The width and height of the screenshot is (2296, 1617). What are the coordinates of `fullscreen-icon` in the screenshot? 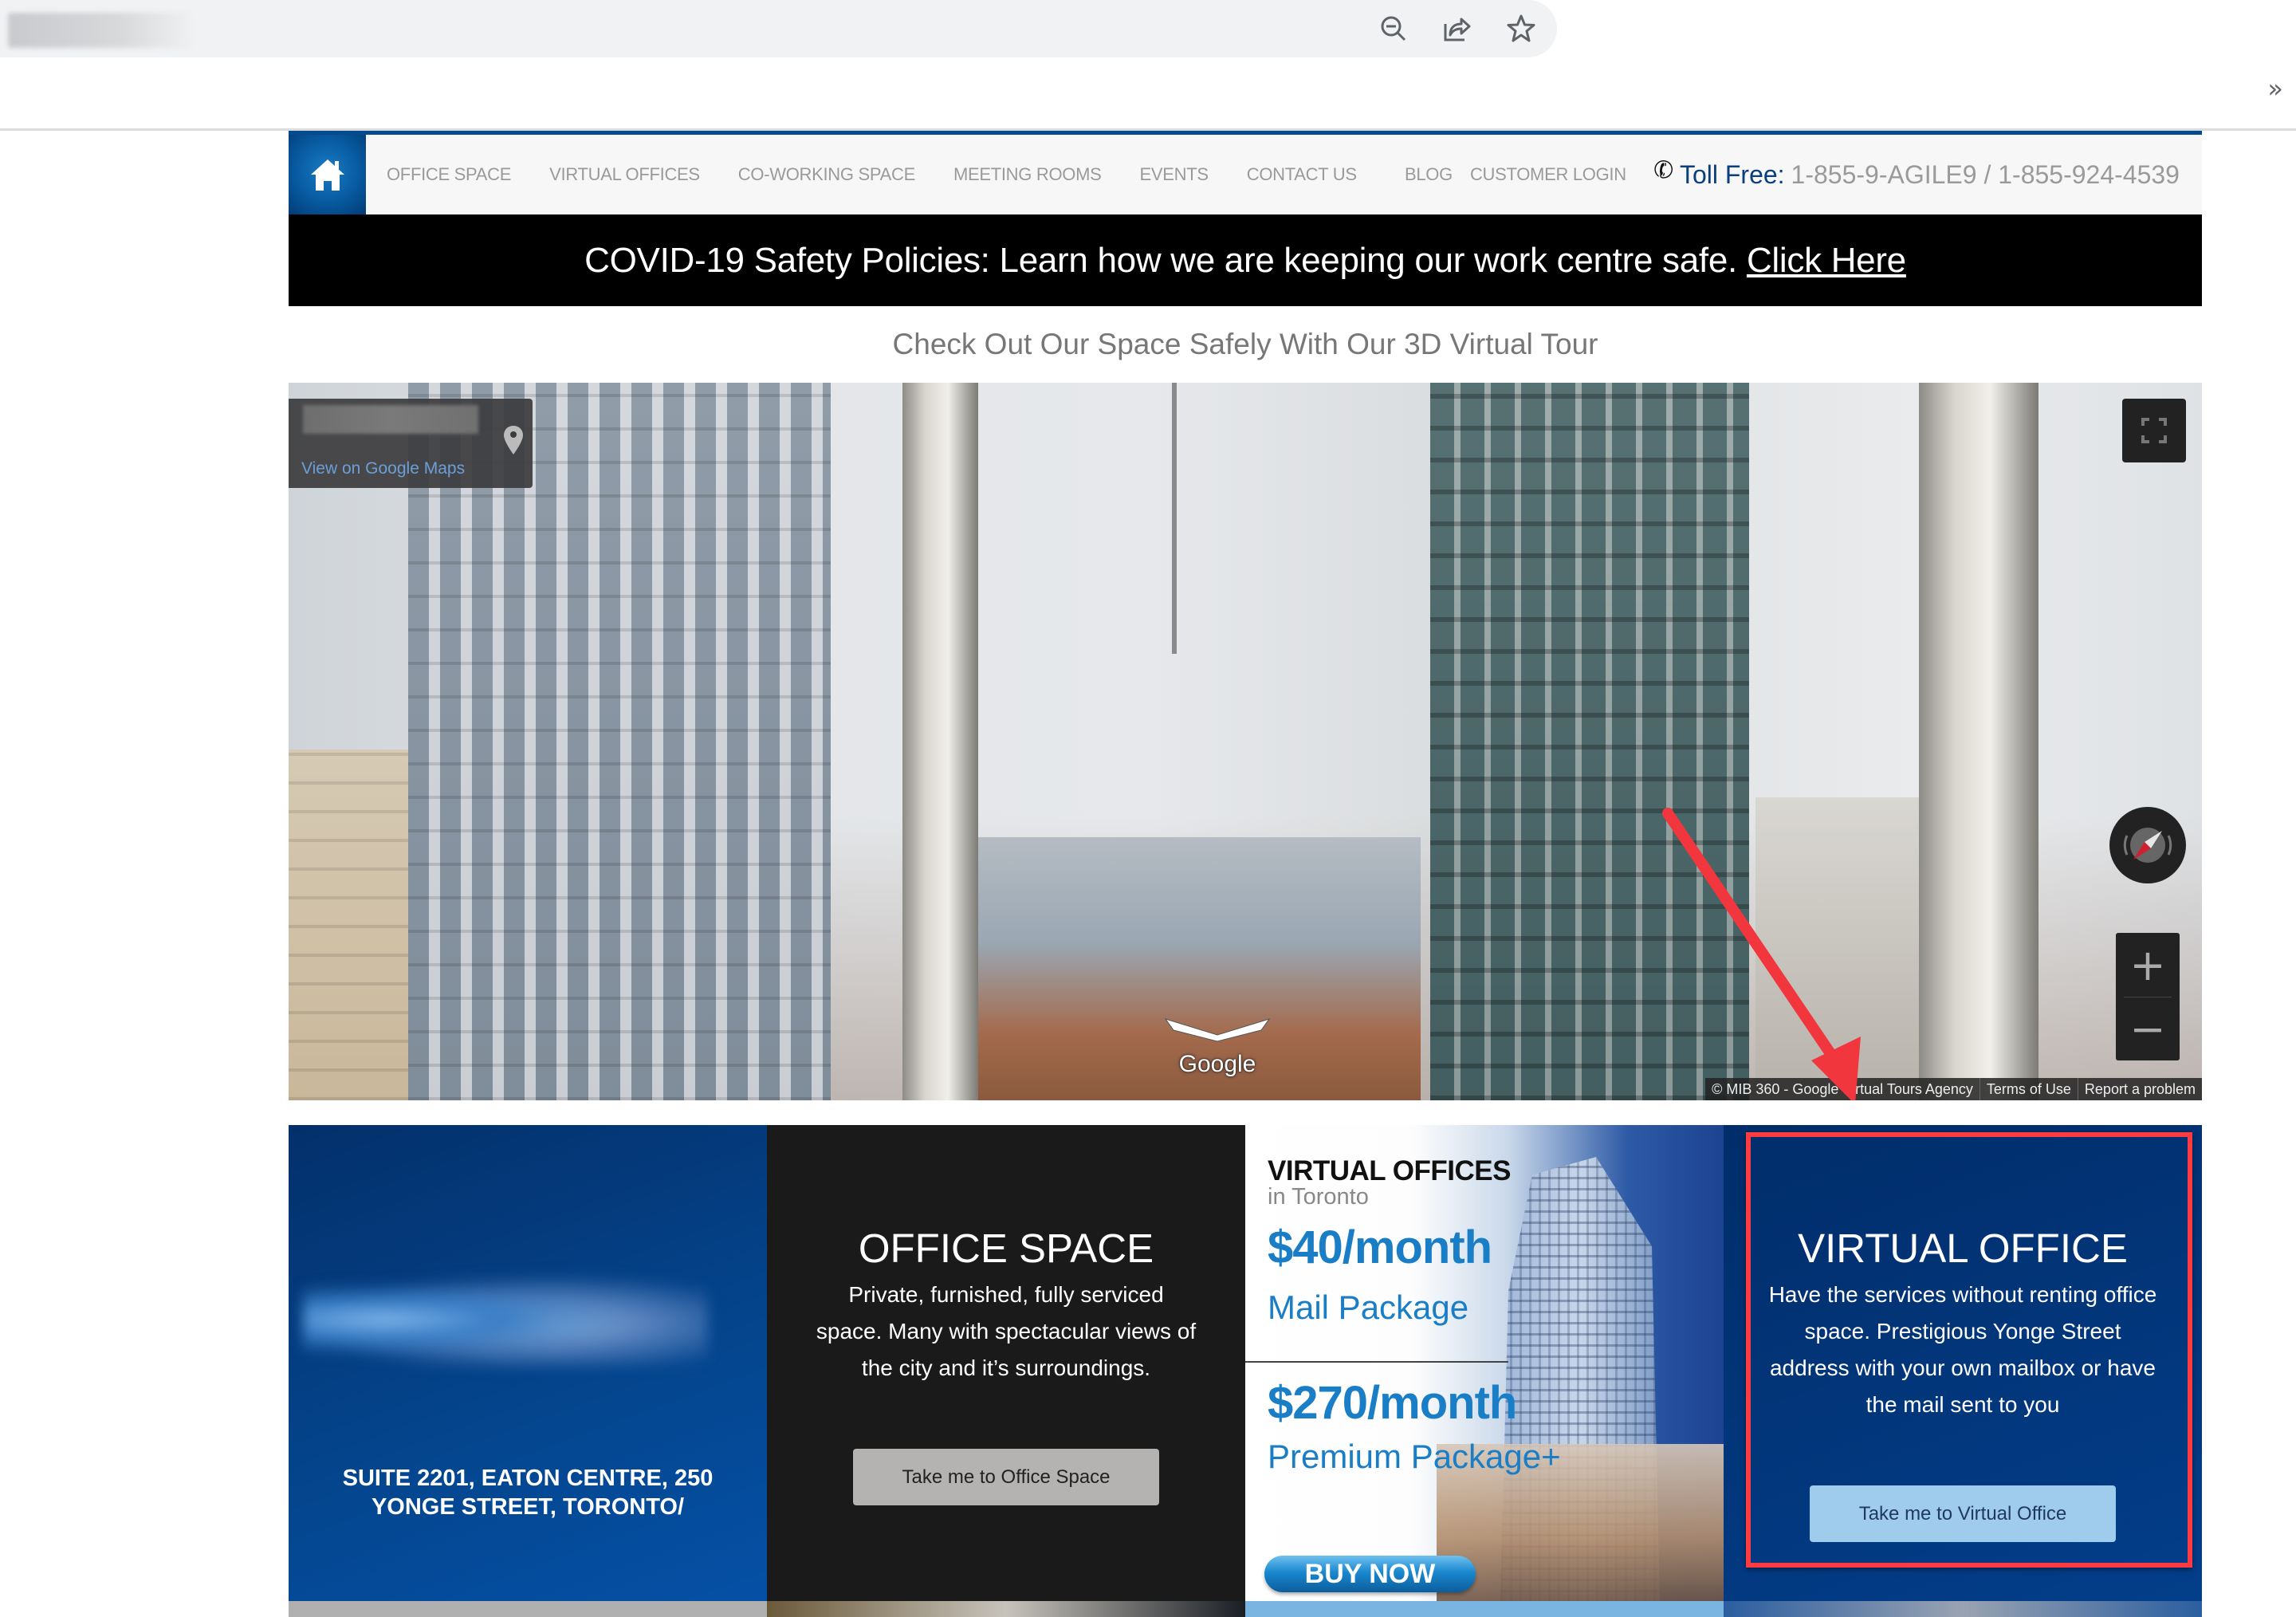 It's located at (2154, 431).